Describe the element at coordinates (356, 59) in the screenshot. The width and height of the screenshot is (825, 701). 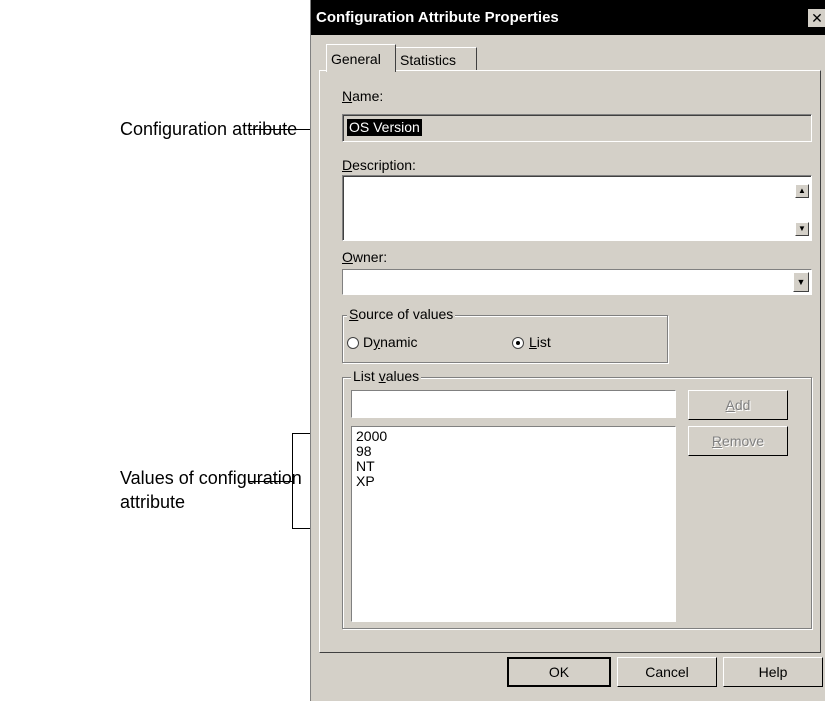
I see `tab-general-label: General` at that location.